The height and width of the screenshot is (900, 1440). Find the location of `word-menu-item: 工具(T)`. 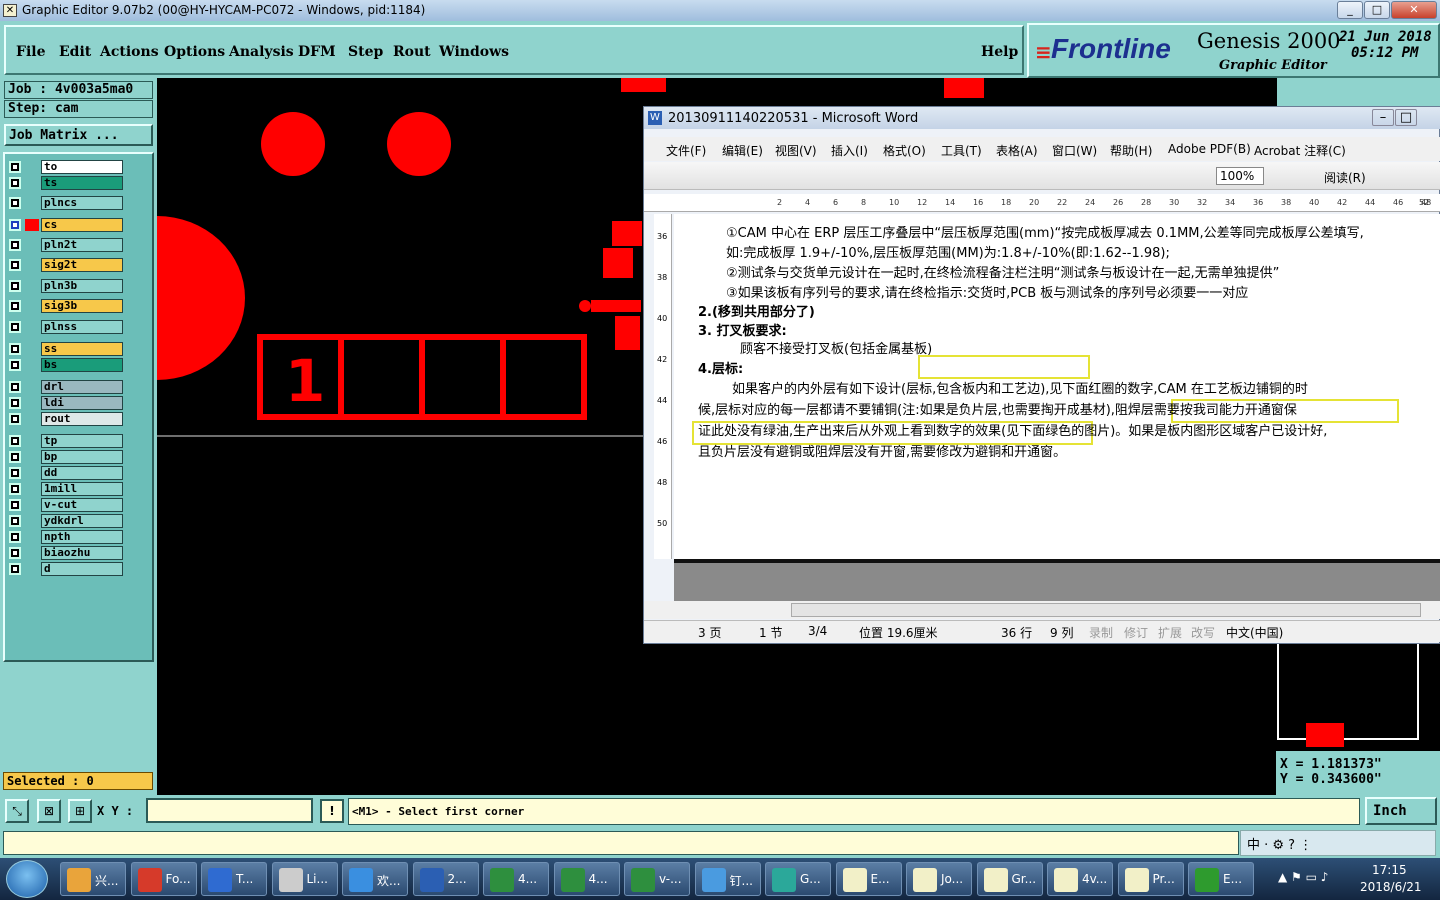

word-menu-item: 工具(T) is located at coordinates (961, 150).